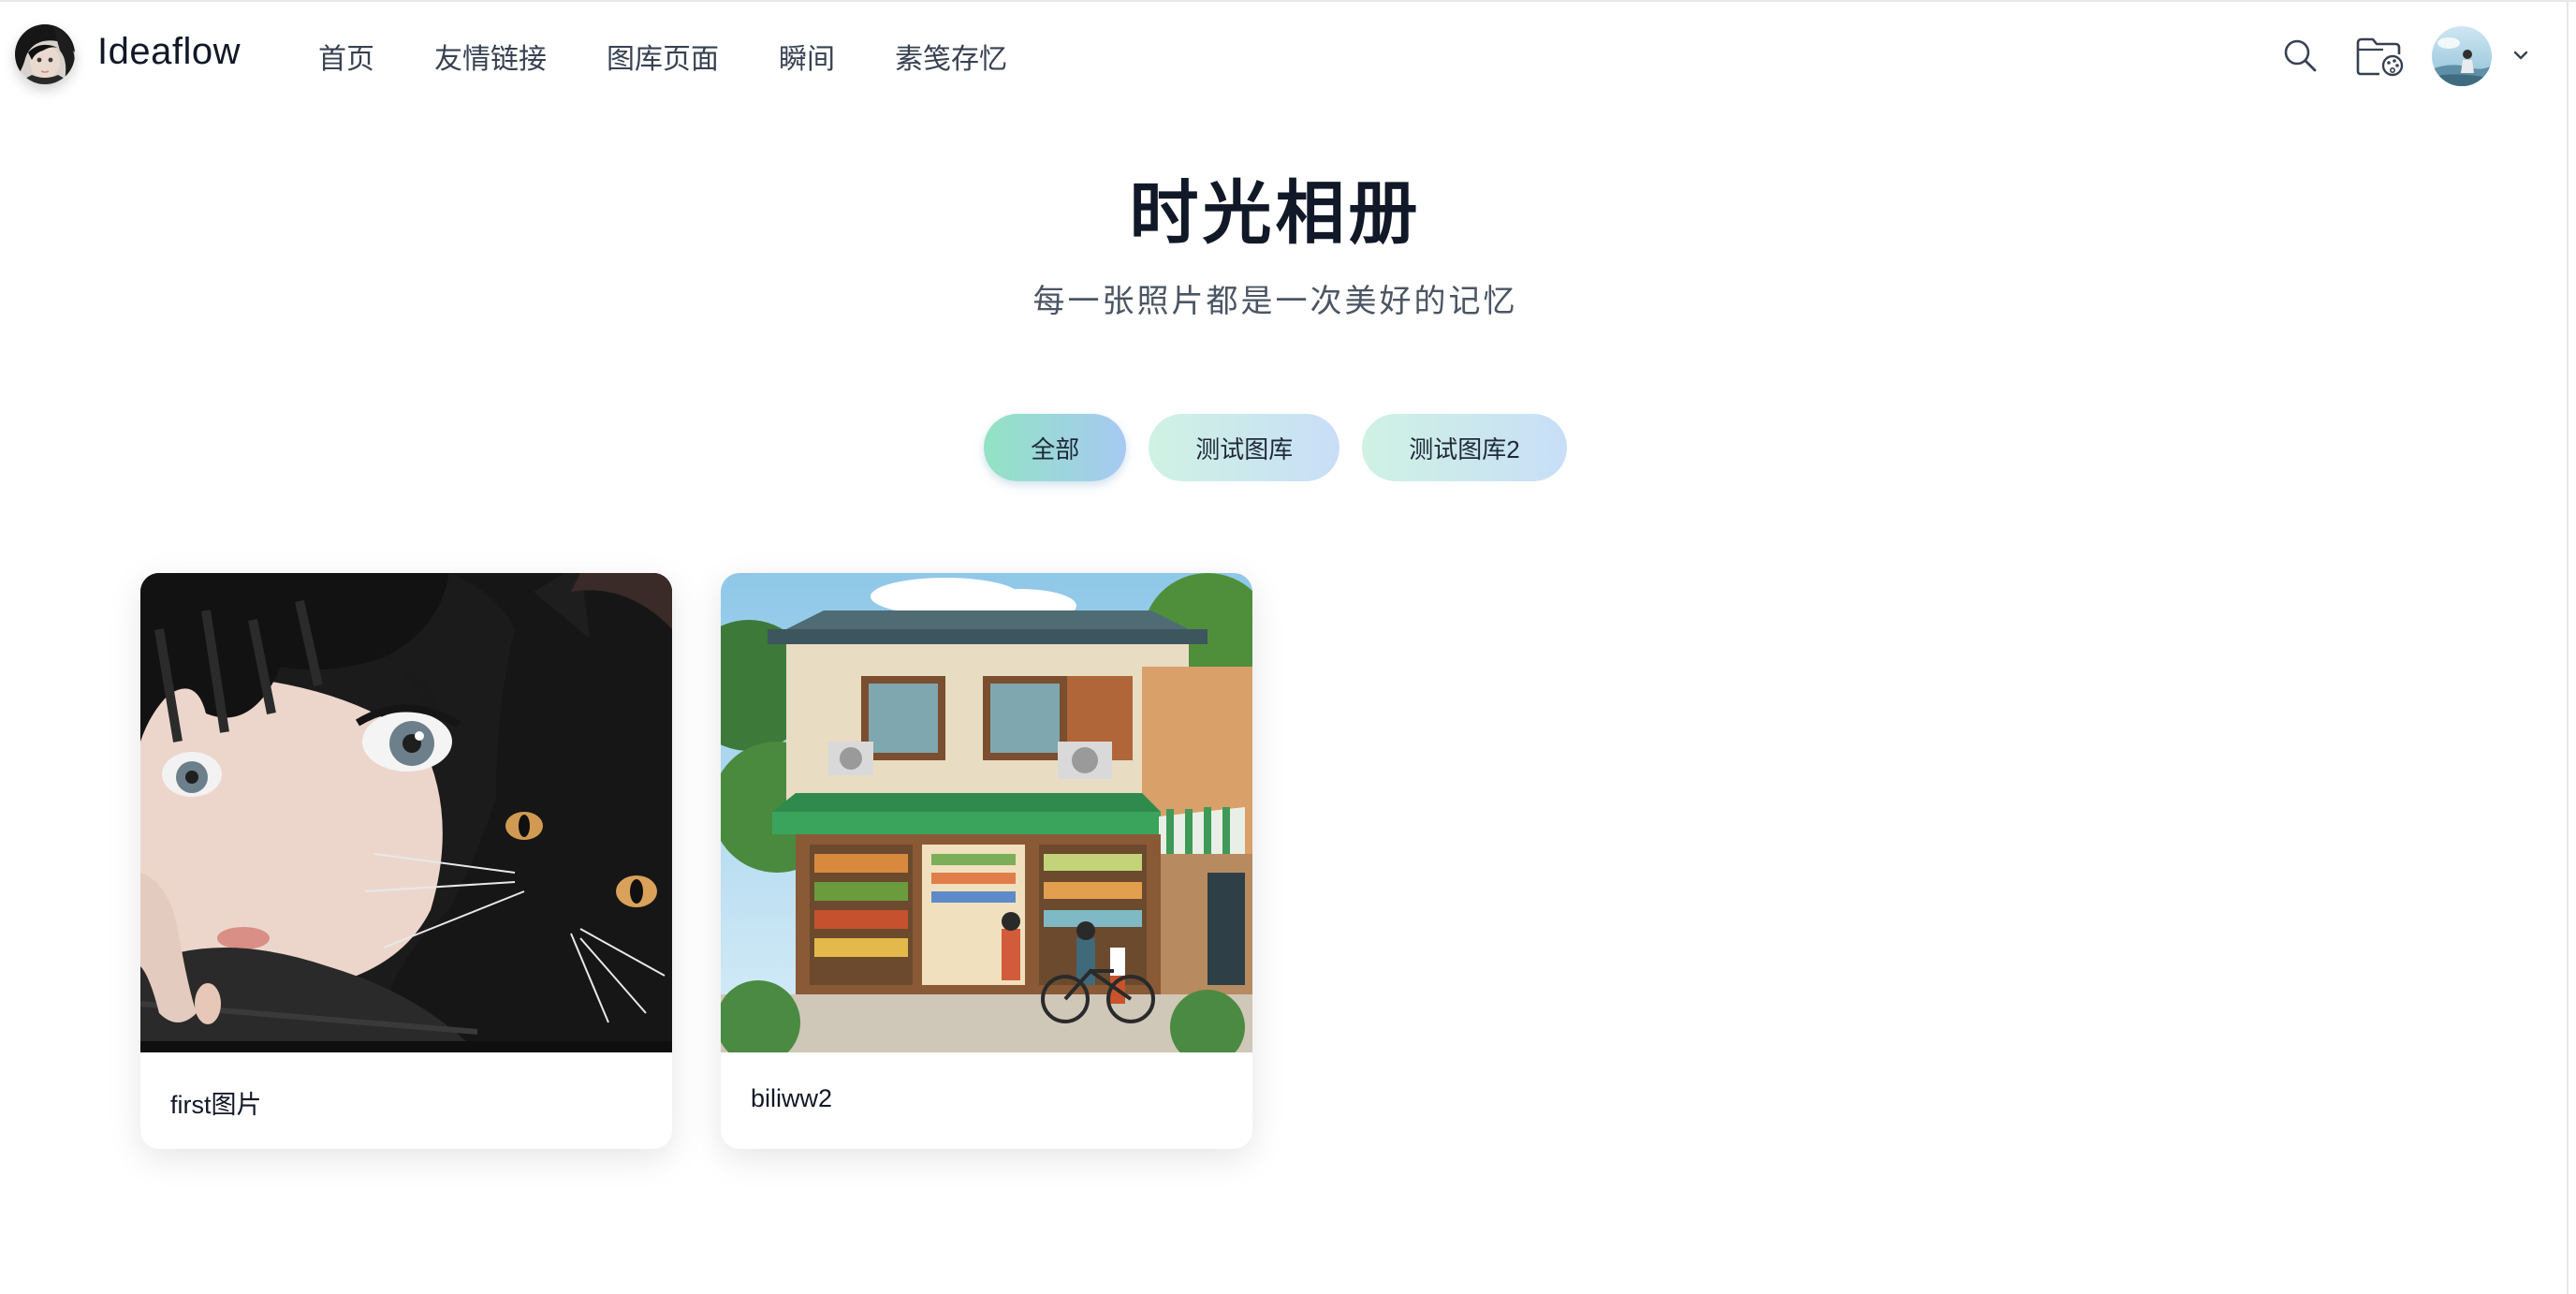  What do you see at coordinates (1275, 301) in the screenshot?
I see `page-subtitle: 每一张照片都是一次美好的记忆` at bounding box center [1275, 301].